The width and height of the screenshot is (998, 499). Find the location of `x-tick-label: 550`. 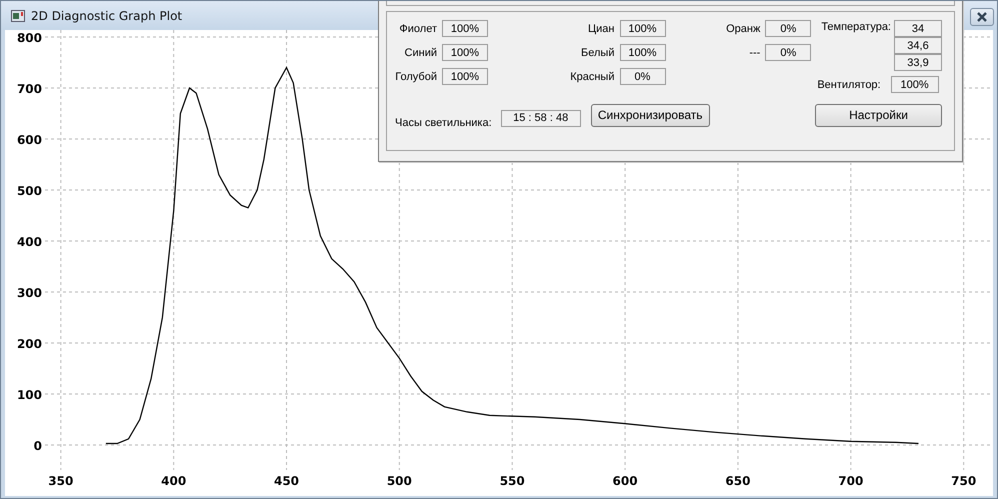

x-tick-label: 550 is located at coordinates (512, 481).